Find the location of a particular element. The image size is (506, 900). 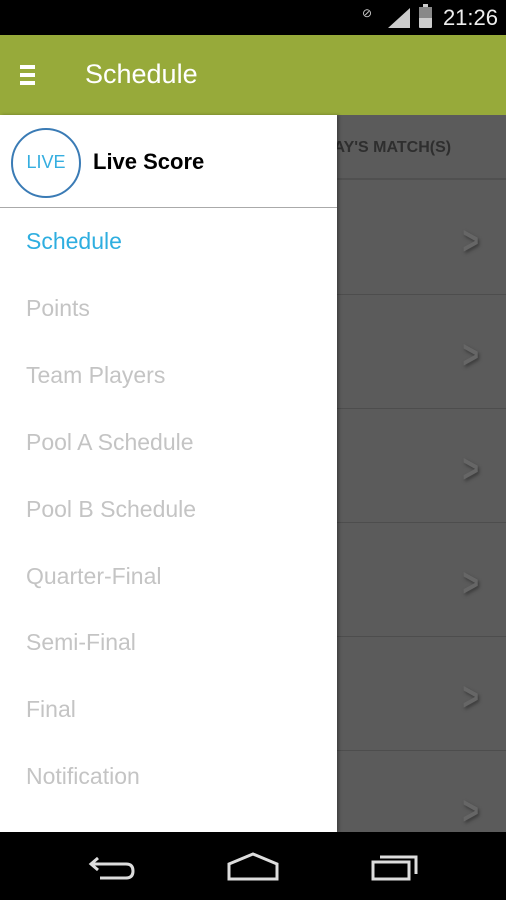

recent-apps-icon is located at coordinates (395, 867).